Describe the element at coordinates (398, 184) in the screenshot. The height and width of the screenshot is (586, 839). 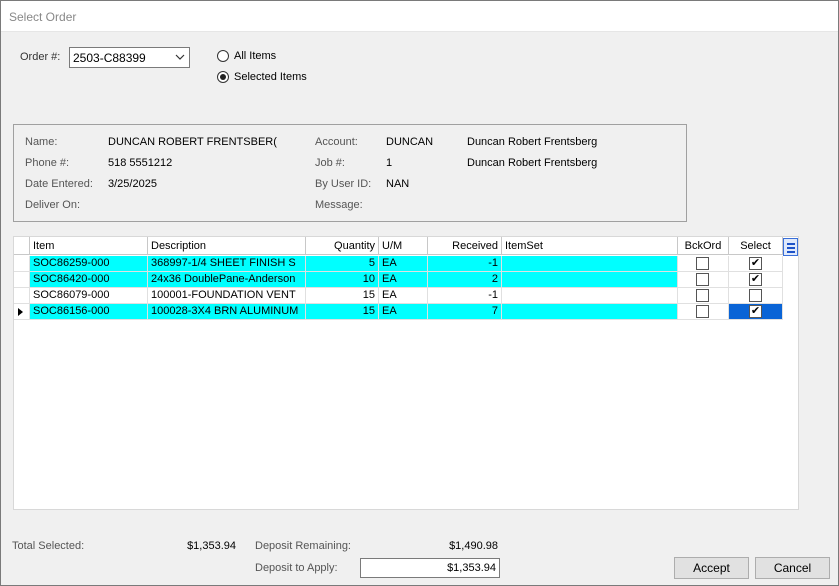
I see `by-user-value: NAN` at that location.